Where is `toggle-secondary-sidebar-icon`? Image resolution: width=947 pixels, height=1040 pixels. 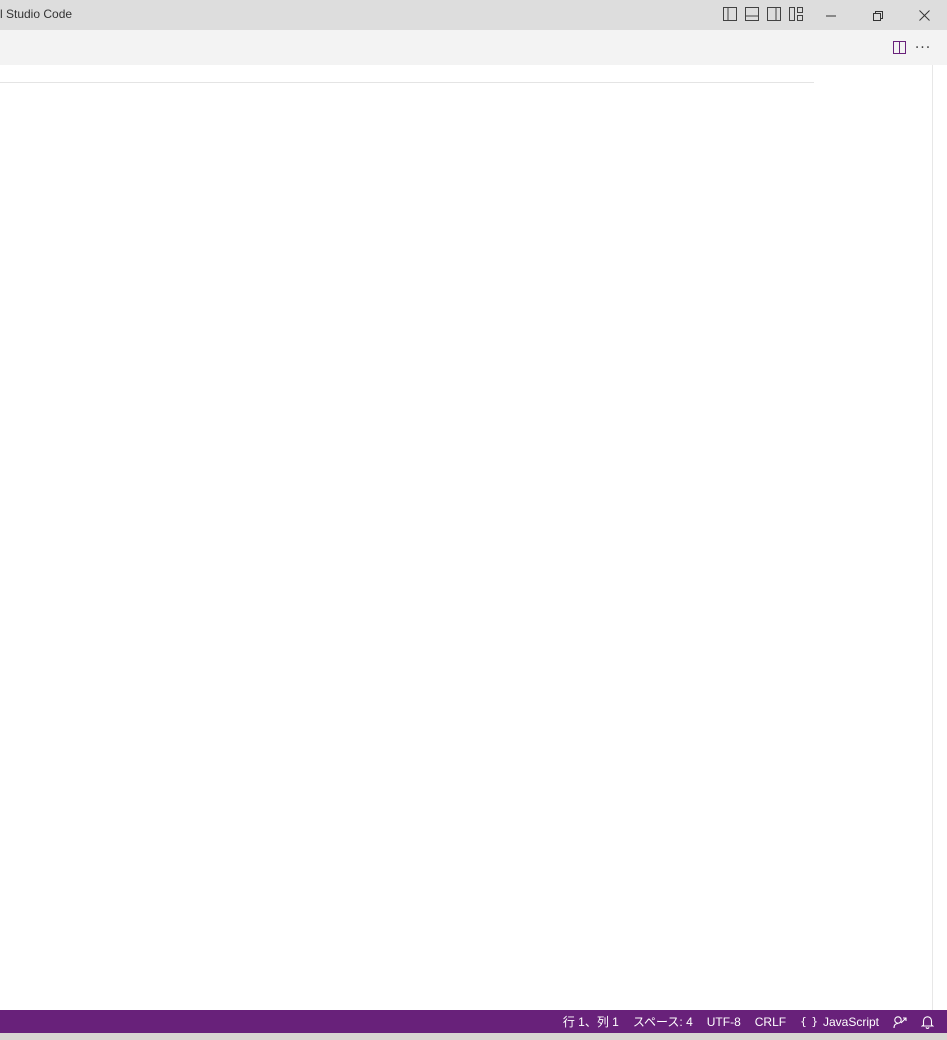 toggle-secondary-sidebar-icon is located at coordinates (774, 15).